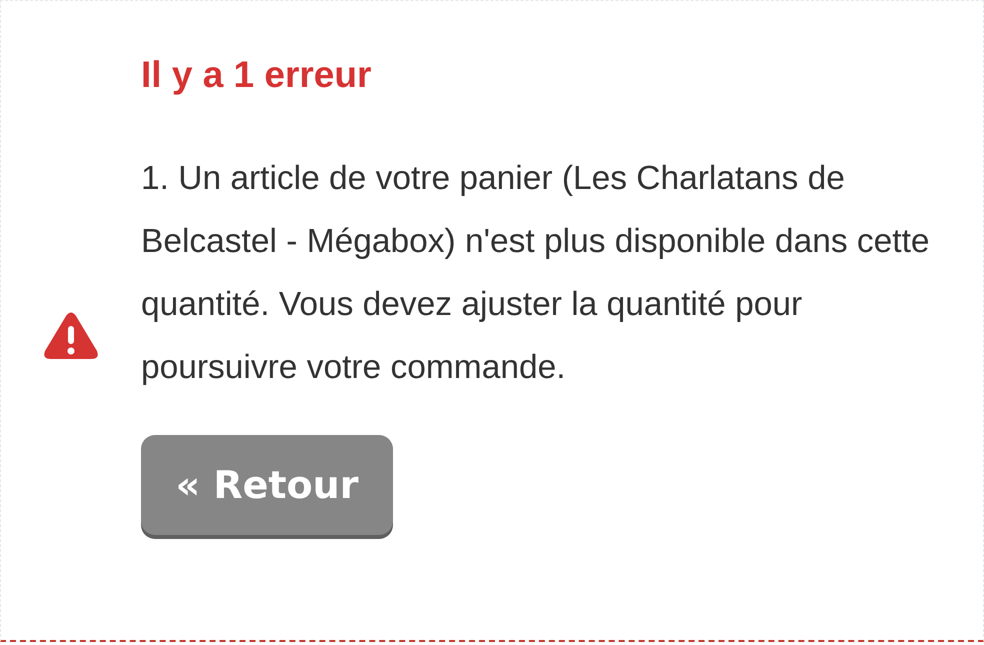 This screenshot has width=984, height=645. Describe the element at coordinates (267, 485) in the screenshot. I see `back-button: « Retour` at that location.